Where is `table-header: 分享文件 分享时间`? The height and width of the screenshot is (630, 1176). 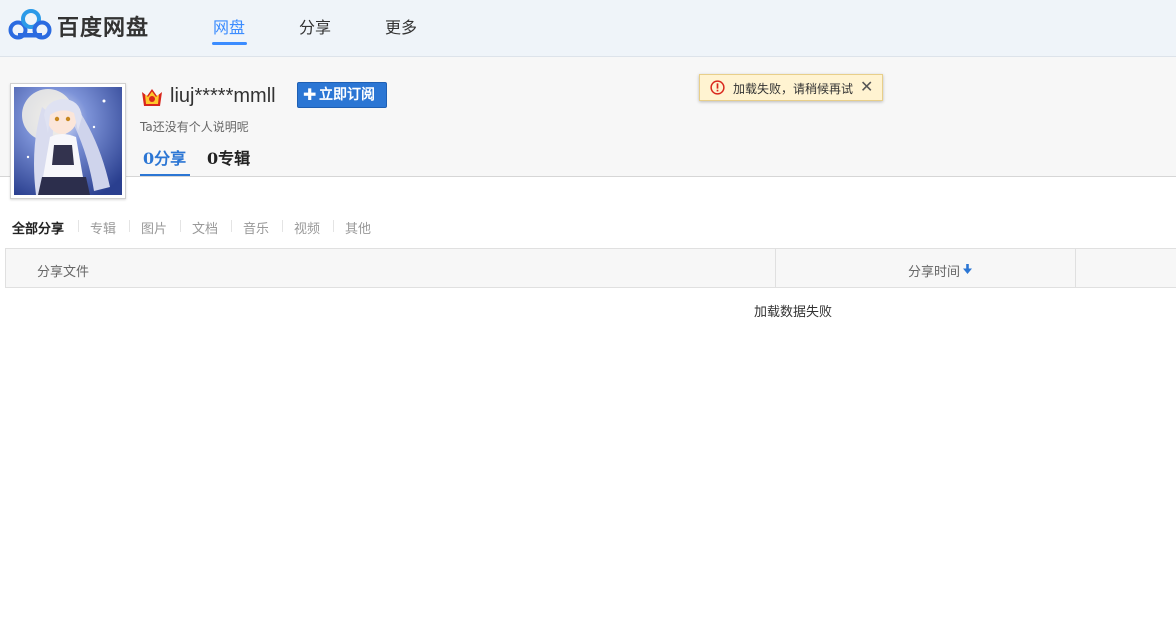 table-header: 分享文件 分享时间 is located at coordinates (590, 268).